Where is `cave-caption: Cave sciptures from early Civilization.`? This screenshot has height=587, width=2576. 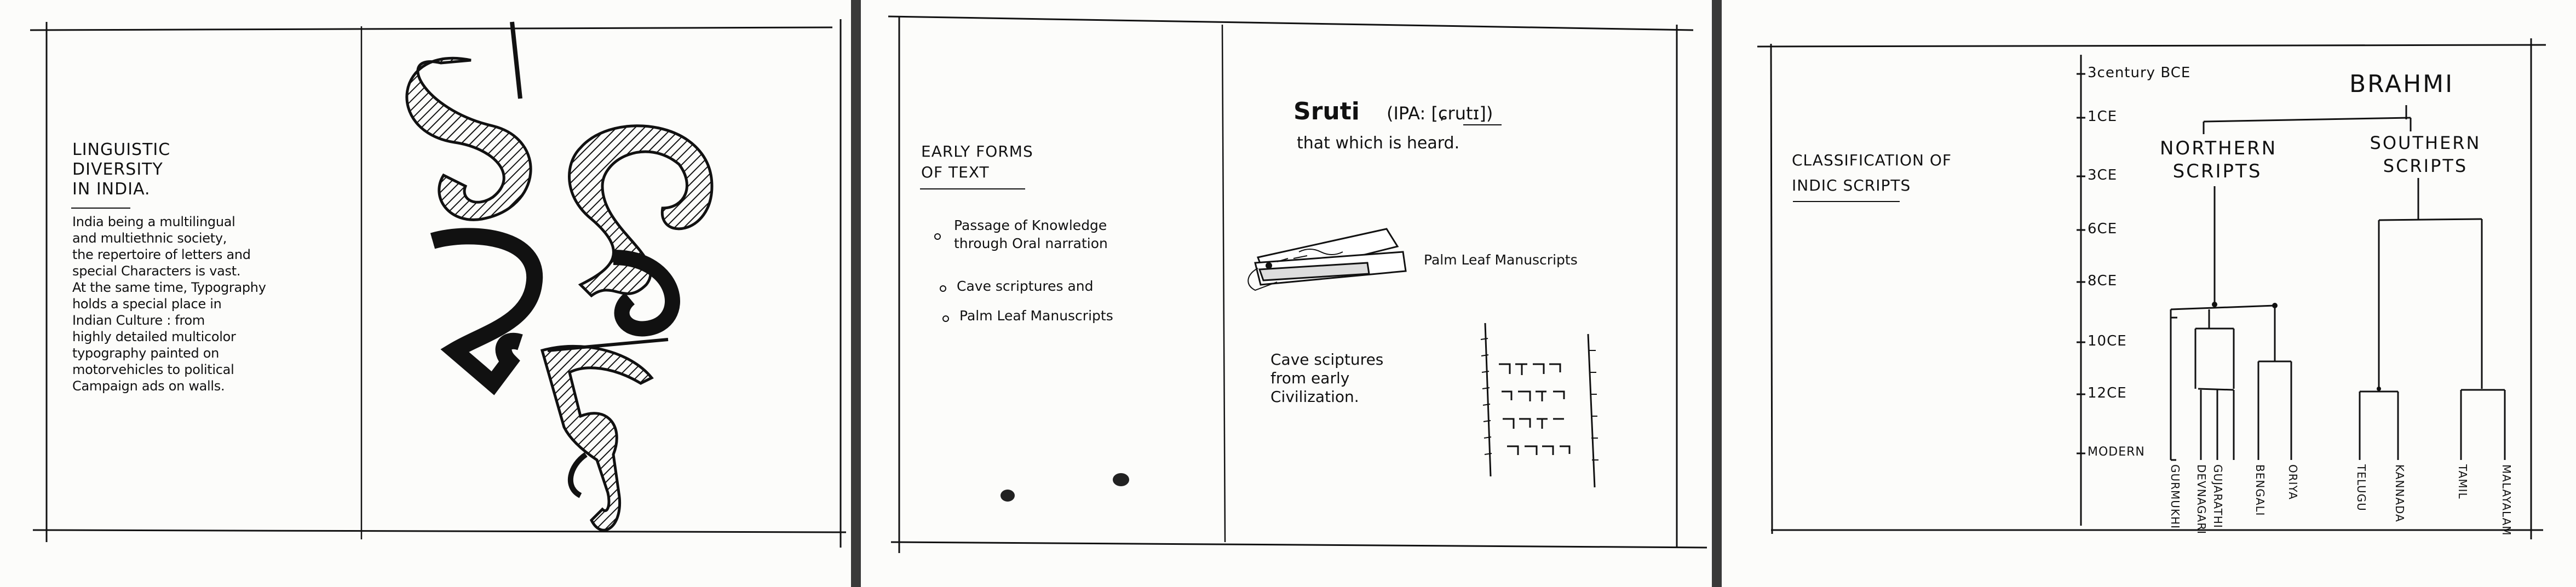
cave-caption: Cave sciptures from early Civilization. is located at coordinates (1327, 378).